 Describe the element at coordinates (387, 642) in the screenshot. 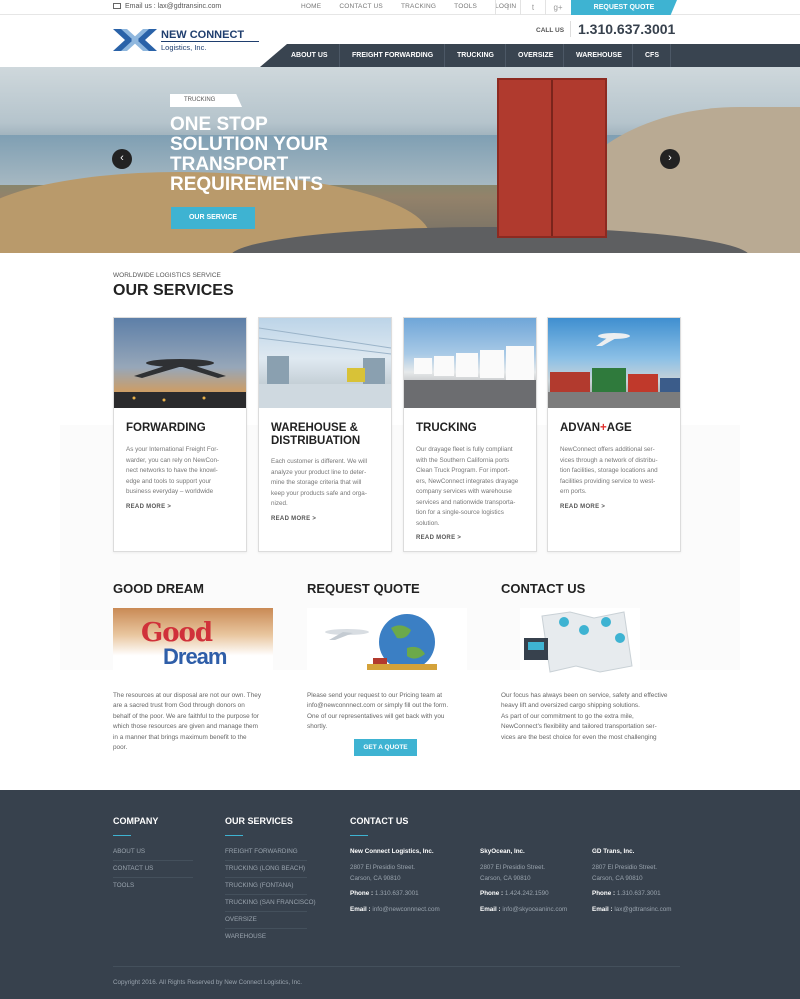

I see `request-quote-image` at that location.